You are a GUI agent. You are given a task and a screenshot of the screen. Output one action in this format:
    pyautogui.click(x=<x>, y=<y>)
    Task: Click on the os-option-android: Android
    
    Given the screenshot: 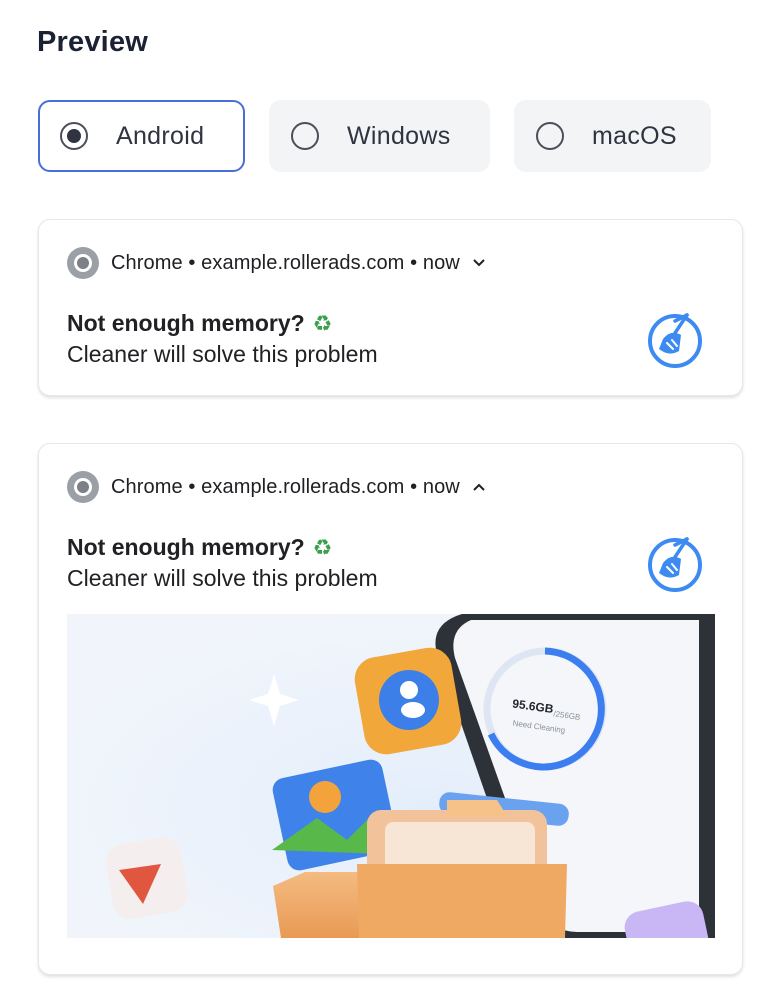 What is the action you would take?
    pyautogui.click(x=141, y=136)
    